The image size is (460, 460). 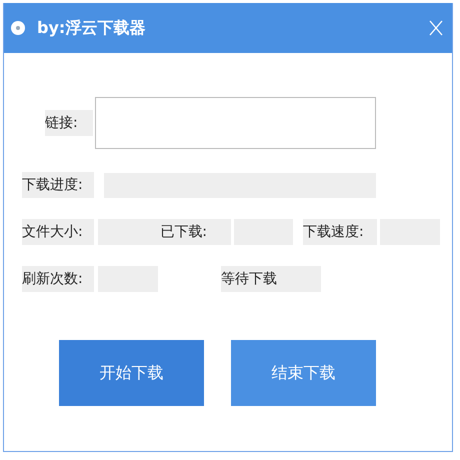 What do you see at coordinates (69, 123) in the screenshot?
I see `link-label: 链接:` at bounding box center [69, 123].